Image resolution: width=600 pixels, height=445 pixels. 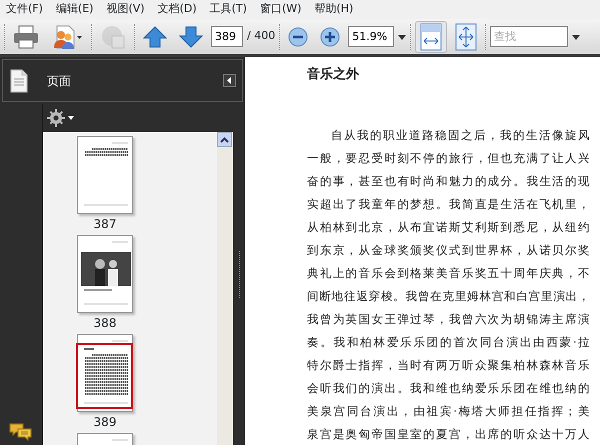 What do you see at coordinates (21, 432) in the screenshot?
I see `comments-icon` at bounding box center [21, 432].